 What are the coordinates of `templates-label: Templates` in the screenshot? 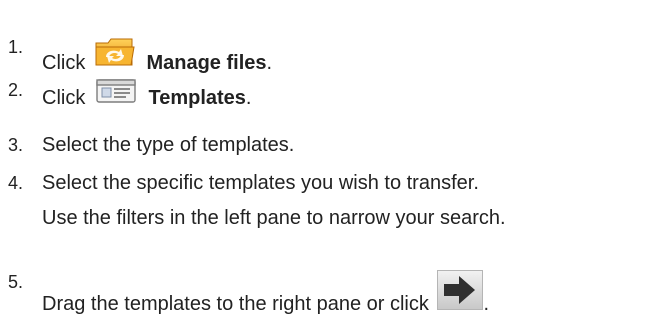 It's located at (197, 98).